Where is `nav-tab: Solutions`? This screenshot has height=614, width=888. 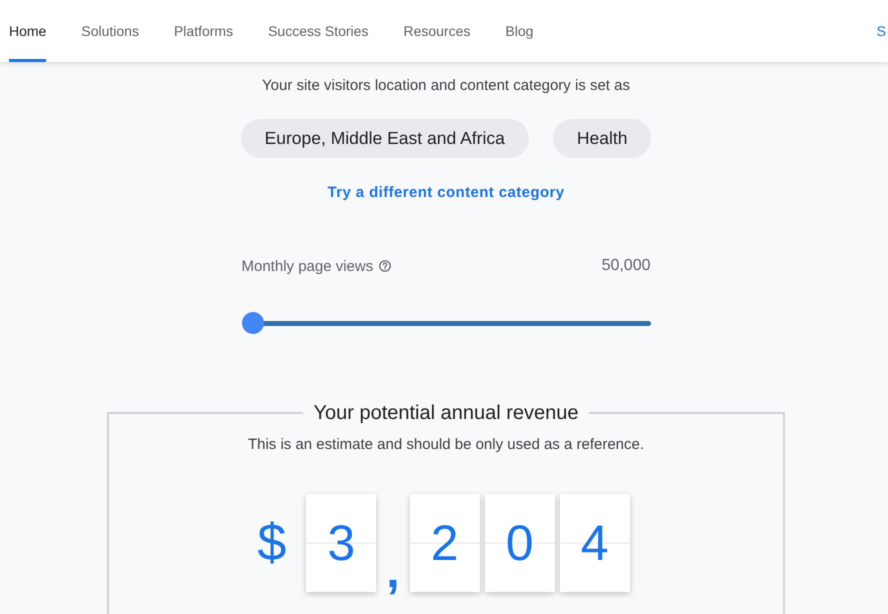 nav-tab: Solutions is located at coordinates (110, 31).